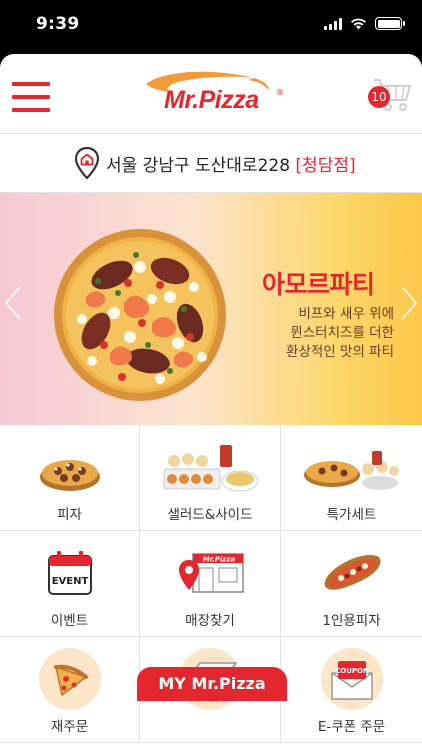  What do you see at coordinates (351, 470) in the screenshot?
I see `special-set-icon` at bounding box center [351, 470].